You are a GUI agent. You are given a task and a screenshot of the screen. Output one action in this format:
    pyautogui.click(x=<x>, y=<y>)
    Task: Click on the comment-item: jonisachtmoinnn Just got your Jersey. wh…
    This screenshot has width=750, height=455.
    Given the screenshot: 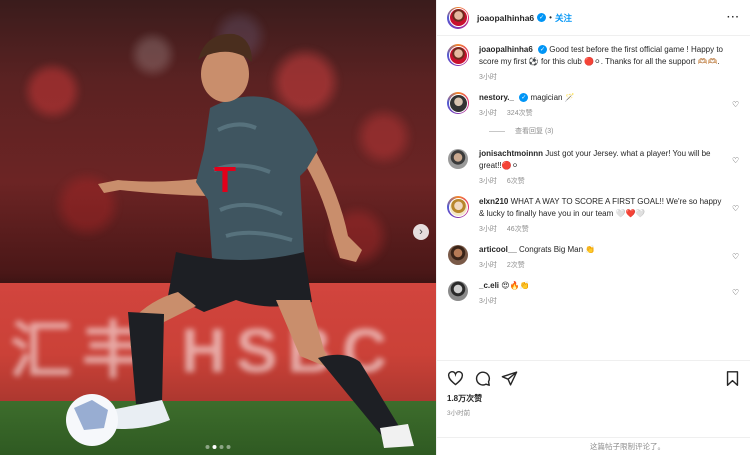 What is the action you would take?
    pyautogui.click(x=593, y=167)
    